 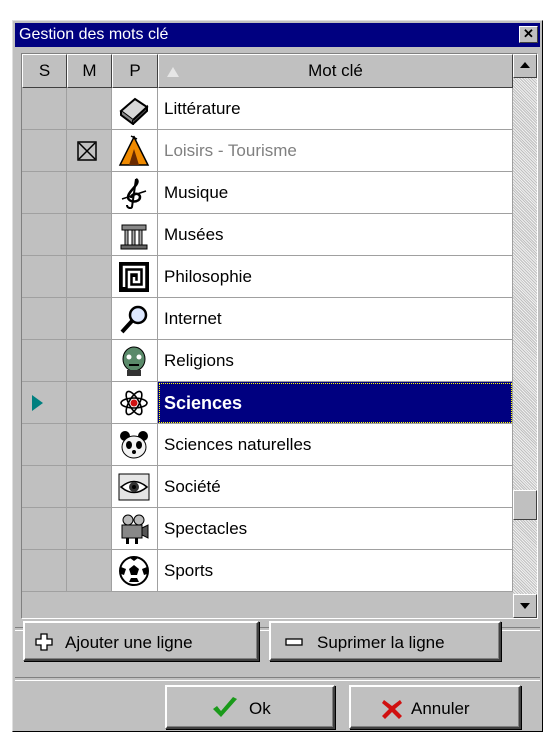 What do you see at coordinates (335, 571) in the screenshot?
I see `row-keyword-cell: Sports` at bounding box center [335, 571].